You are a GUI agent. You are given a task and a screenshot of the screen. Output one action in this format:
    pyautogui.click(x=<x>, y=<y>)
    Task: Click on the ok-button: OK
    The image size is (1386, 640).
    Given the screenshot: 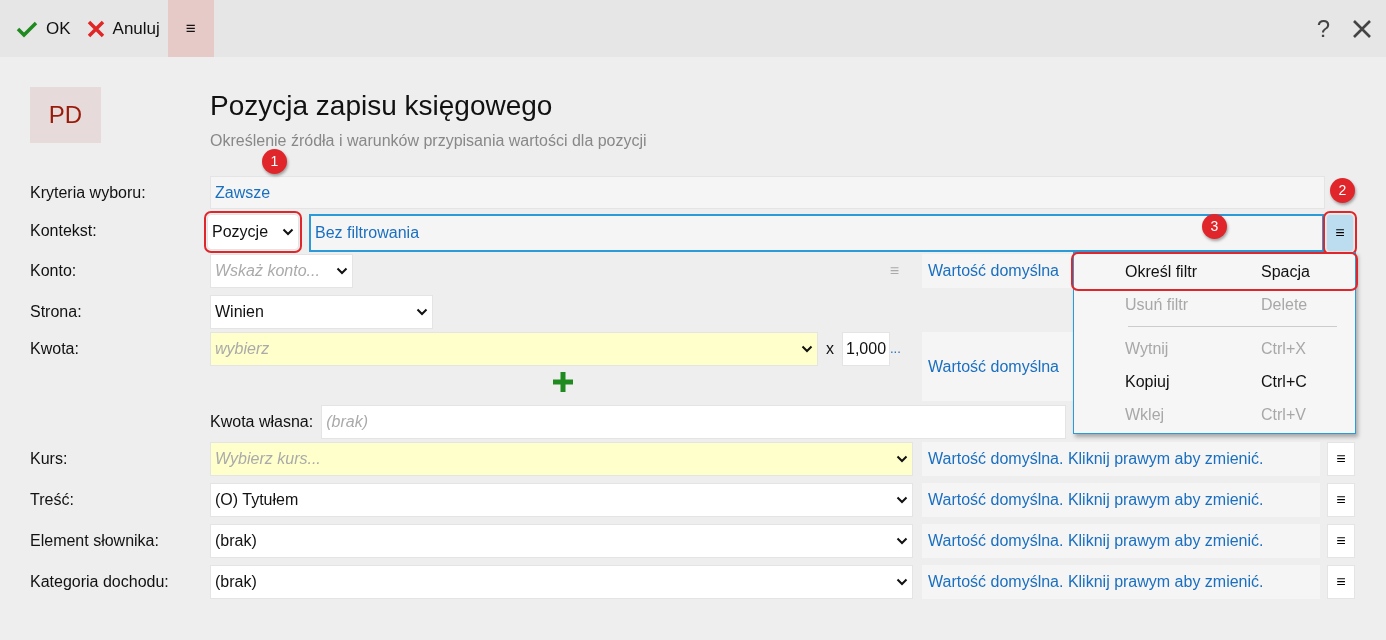 What is the action you would take?
    pyautogui.click(x=43, y=28)
    